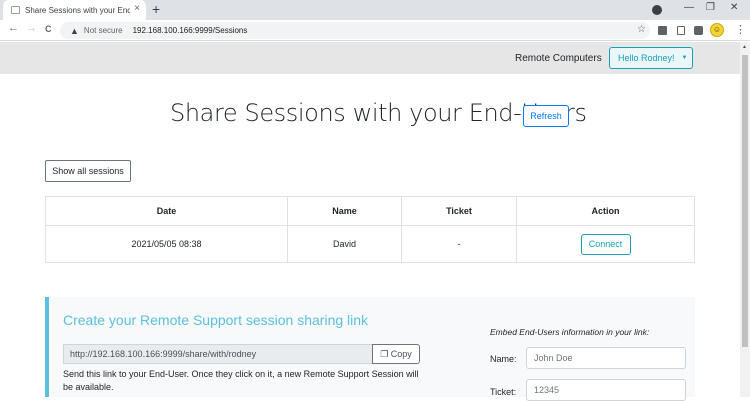 Image resolution: width=750 pixels, height=401 pixels. What do you see at coordinates (137, 8) in the screenshot?
I see `tab-close-icon: ×` at bounding box center [137, 8].